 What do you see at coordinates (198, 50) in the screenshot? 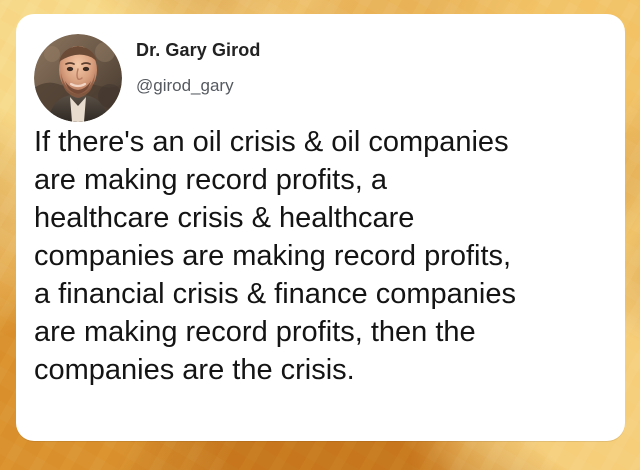
I see `author-name: Dr. Gary Girod` at bounding box center [198, 50].